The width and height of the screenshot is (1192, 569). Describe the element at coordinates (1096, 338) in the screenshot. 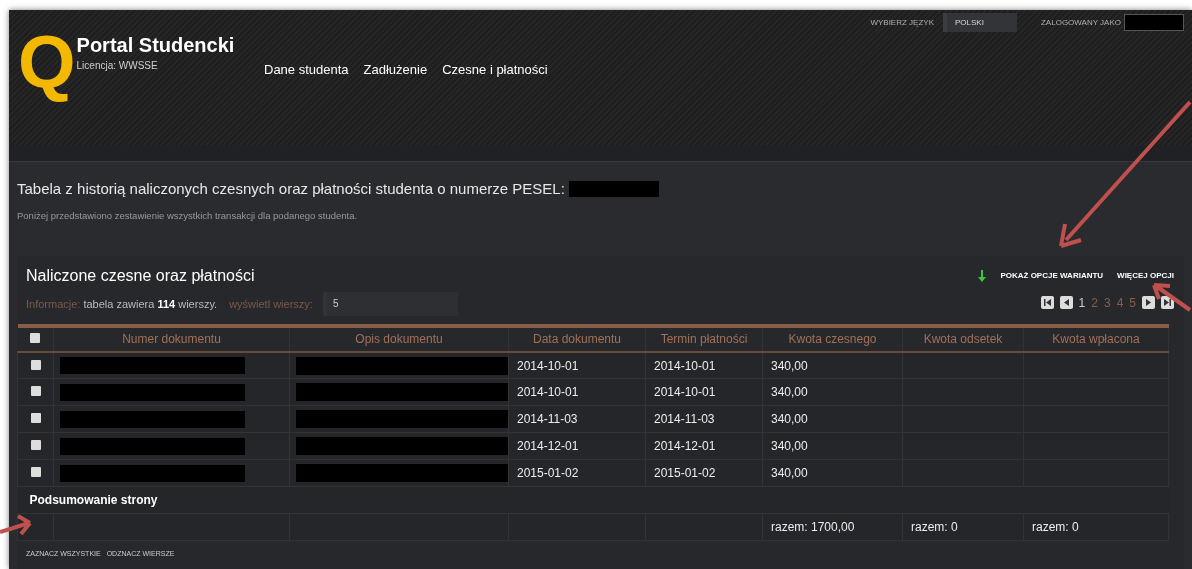

I see `column-header: Kwota wpłacona` at that location.